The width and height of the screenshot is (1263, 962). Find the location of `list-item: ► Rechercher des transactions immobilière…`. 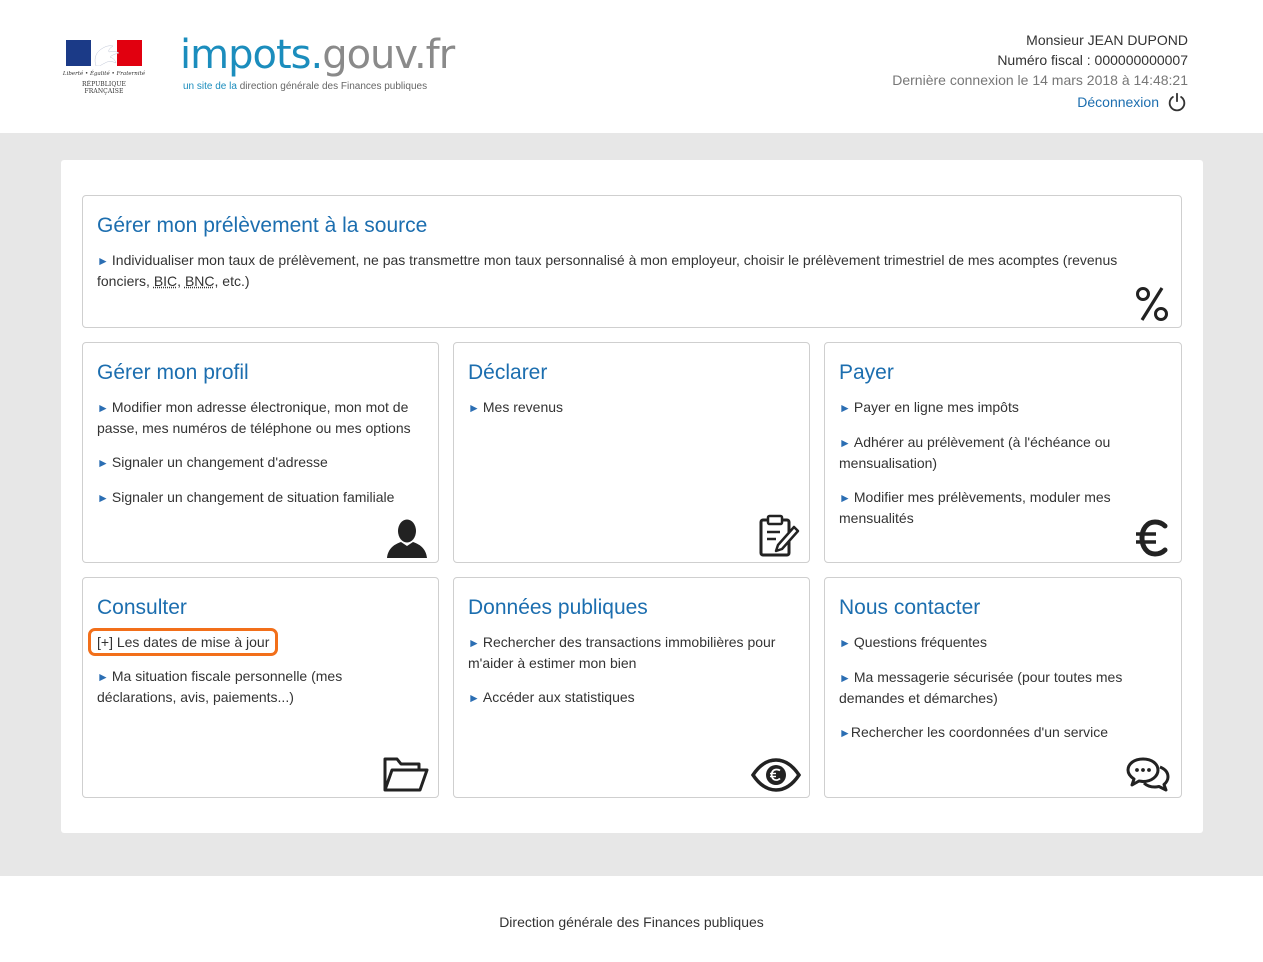

list-item: ► Rechercher des transactions immobilière… is located at coordinates (630, 652).